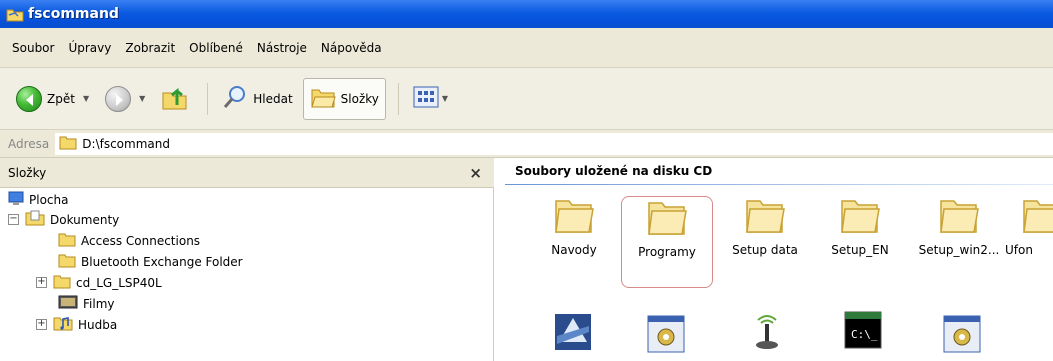 This screenshot has width=1053, height=361. I want to click on address-field: D:\fscommand, so click(554, 143).